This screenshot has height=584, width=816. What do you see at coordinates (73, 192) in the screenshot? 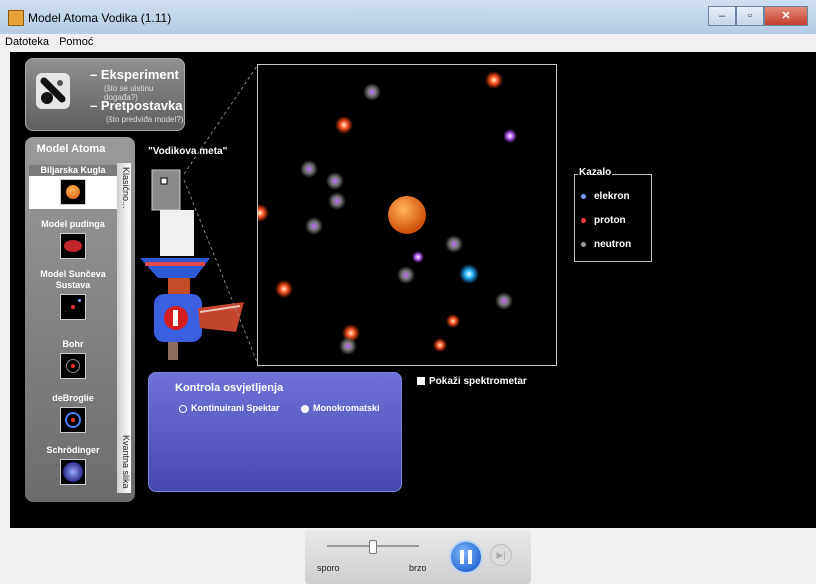
I see `billiard-ball-icon` at bounding box center [73, 192].